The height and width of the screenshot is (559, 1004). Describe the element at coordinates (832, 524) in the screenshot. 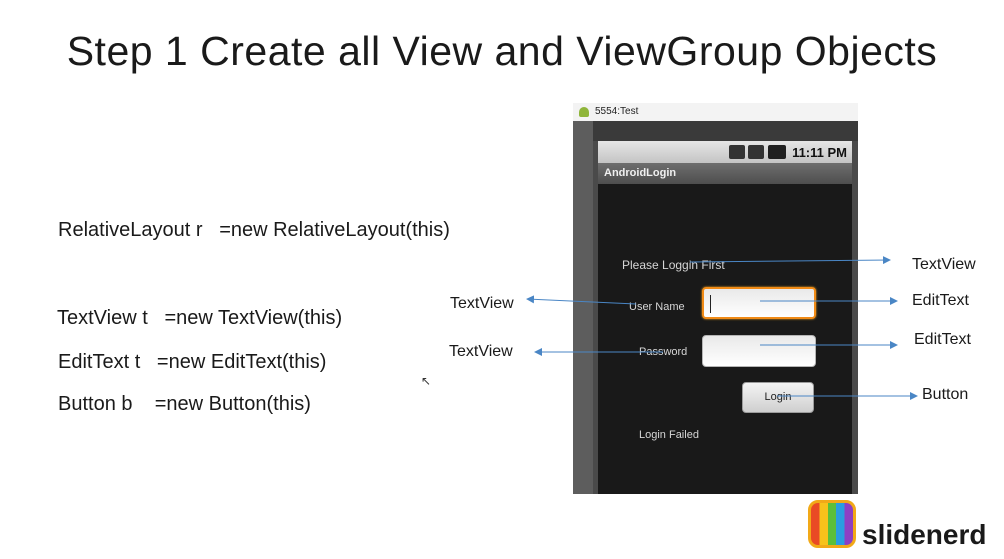

I see `slidenerd-tv-logo-icon` at that location.